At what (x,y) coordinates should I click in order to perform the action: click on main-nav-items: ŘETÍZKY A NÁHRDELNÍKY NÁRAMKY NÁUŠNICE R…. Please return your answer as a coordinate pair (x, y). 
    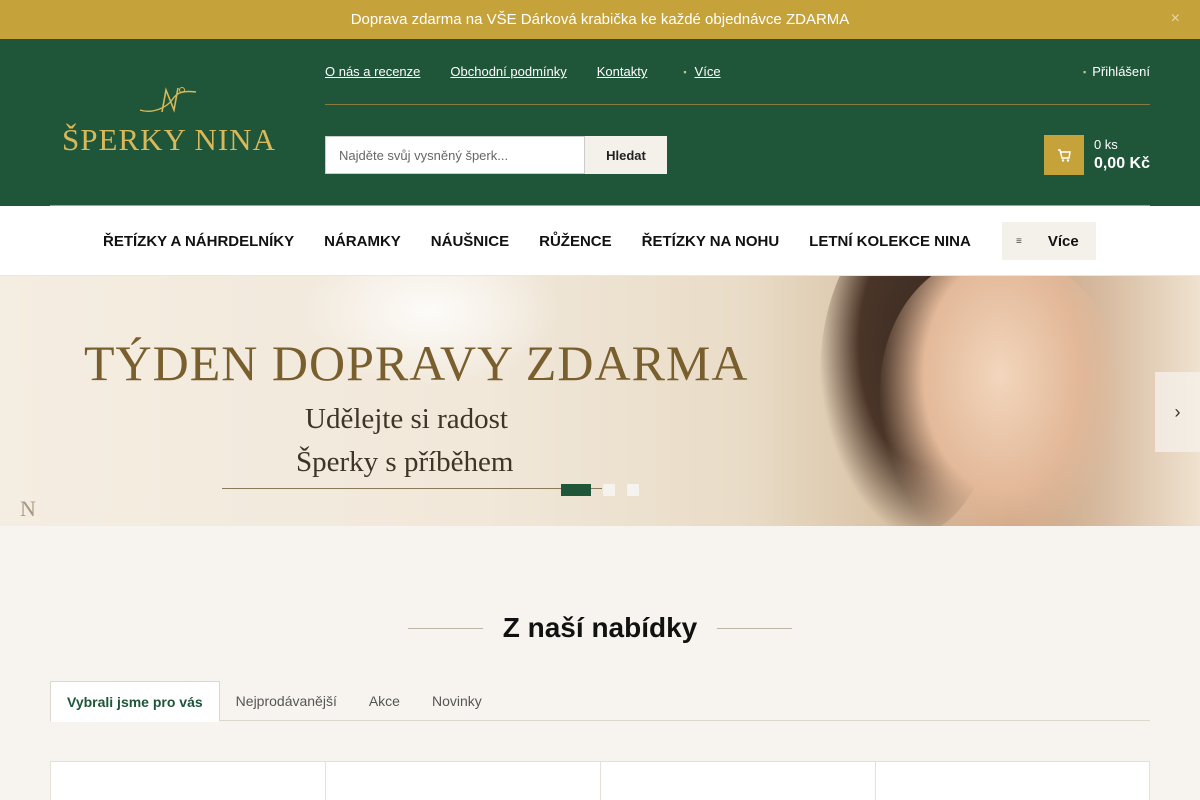
    Looking at the image, I should click on (537, 241).